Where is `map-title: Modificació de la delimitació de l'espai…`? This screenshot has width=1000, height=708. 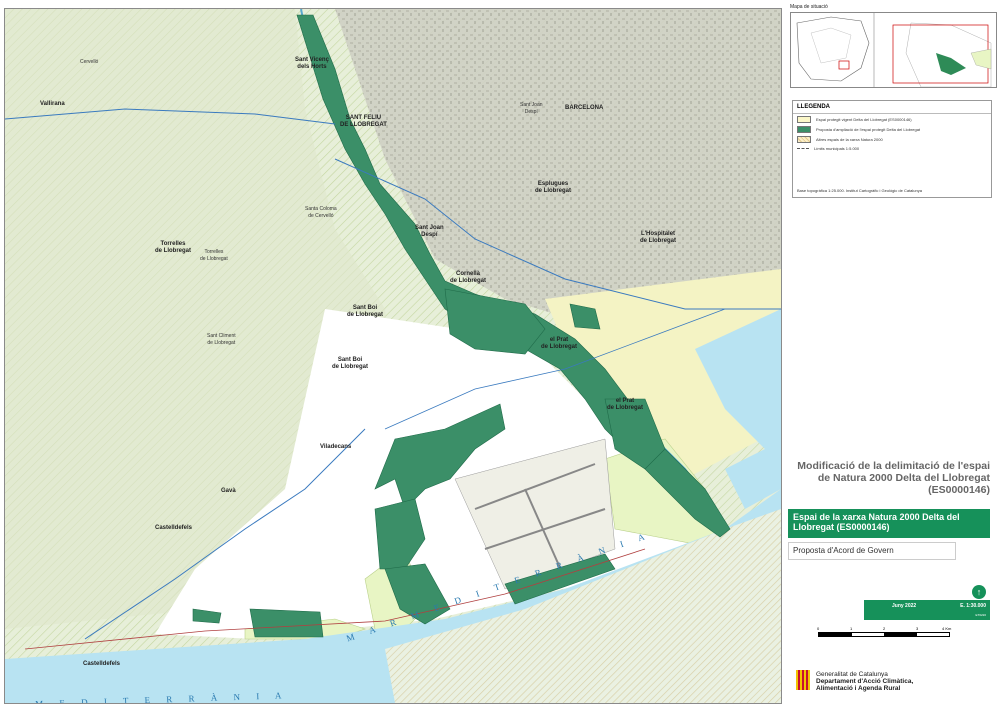 map-title: Modificació de la delimitació de l'espai… is located at coordinates (893, 478).